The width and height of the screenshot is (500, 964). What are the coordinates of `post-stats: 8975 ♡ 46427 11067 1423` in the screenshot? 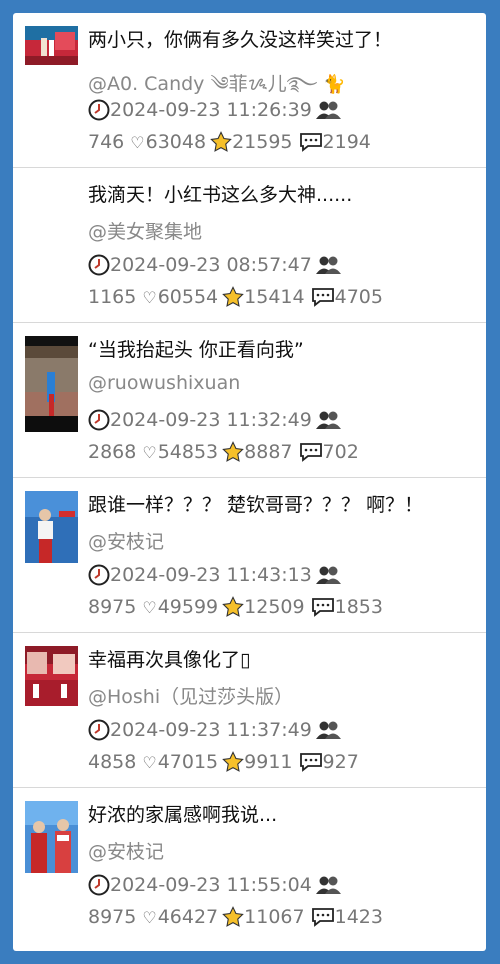 It's located at (235, 917).